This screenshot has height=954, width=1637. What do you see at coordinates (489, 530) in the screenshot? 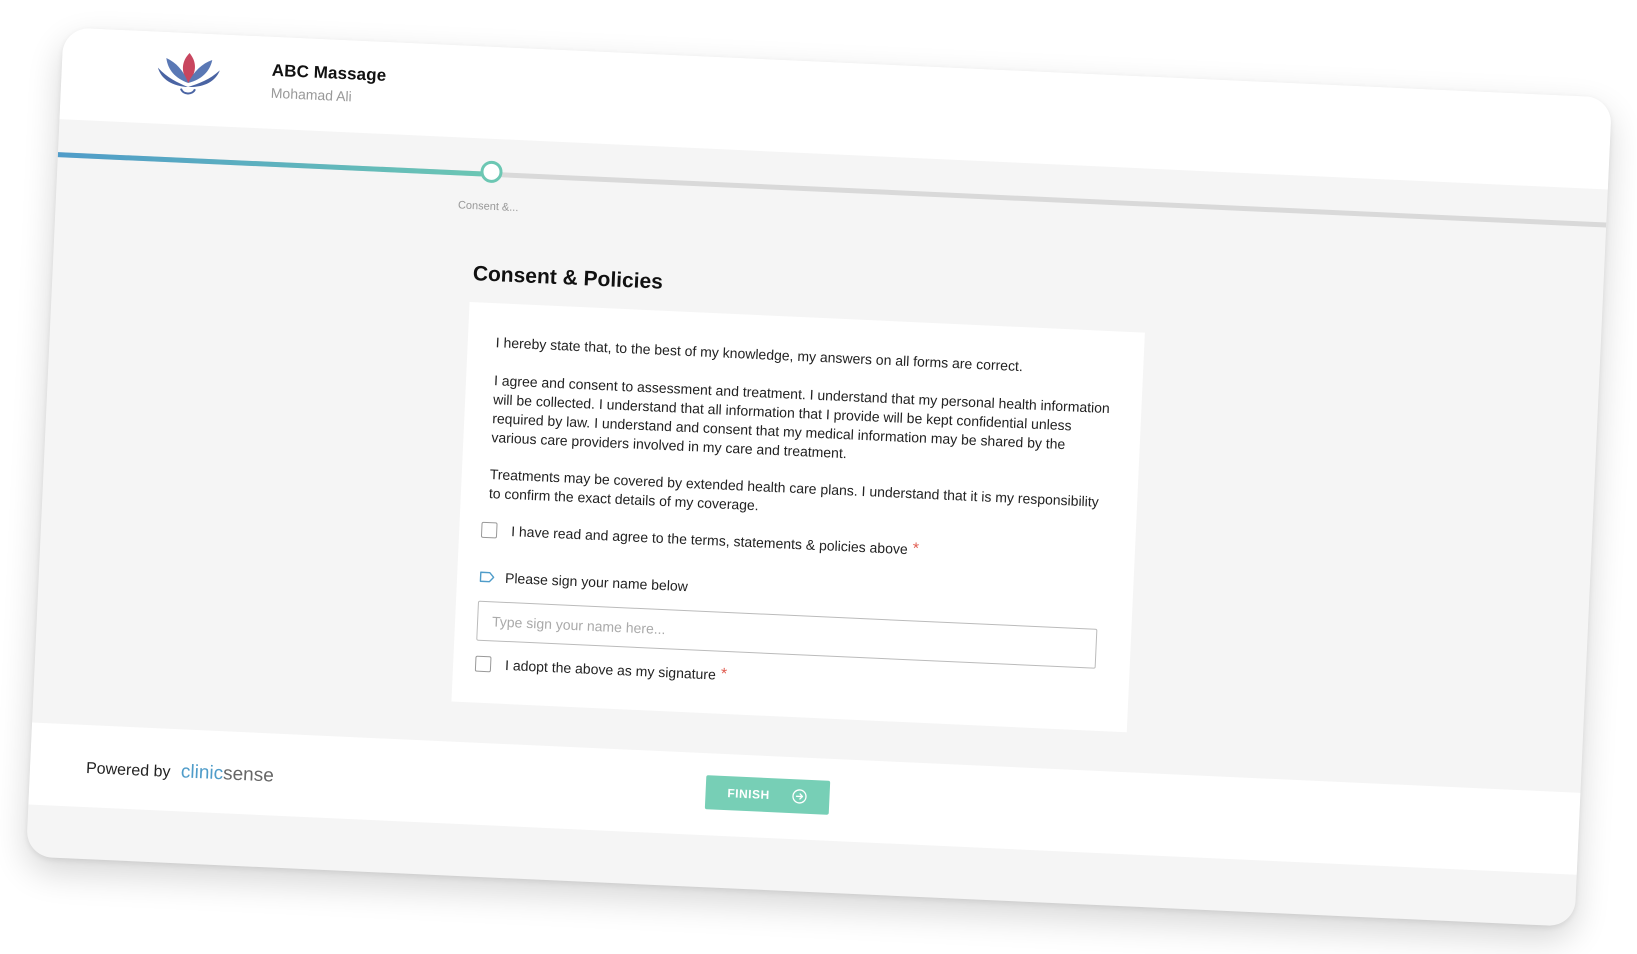
I see `agree-terms-checkbox` at bounding box center [489, 530].